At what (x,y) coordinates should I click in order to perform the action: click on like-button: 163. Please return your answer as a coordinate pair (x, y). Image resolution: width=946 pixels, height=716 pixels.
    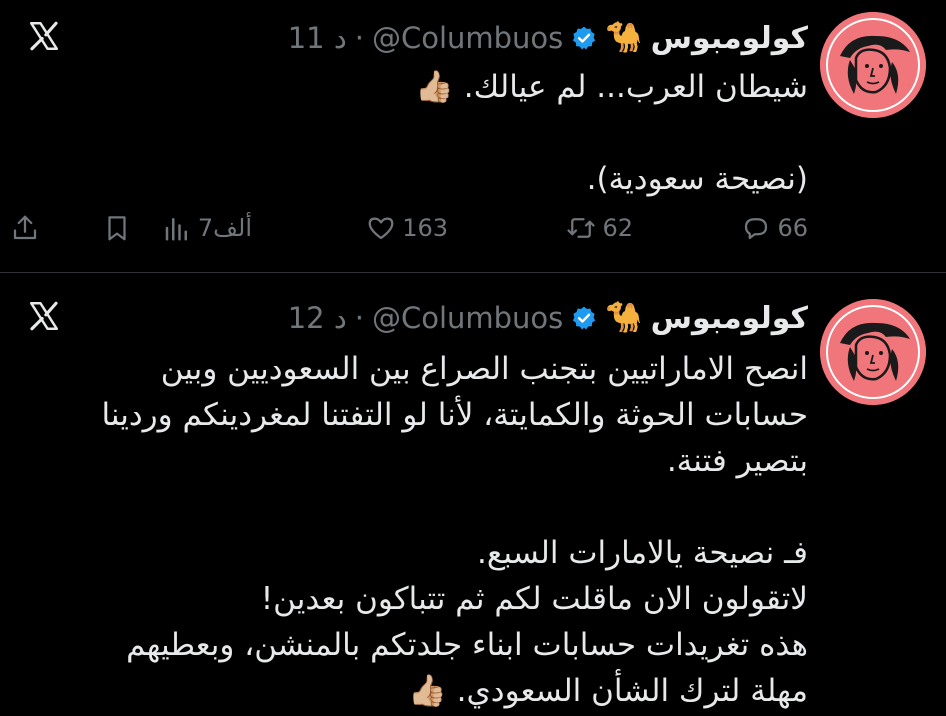
    Looking at the image, I should click on (407, 228).